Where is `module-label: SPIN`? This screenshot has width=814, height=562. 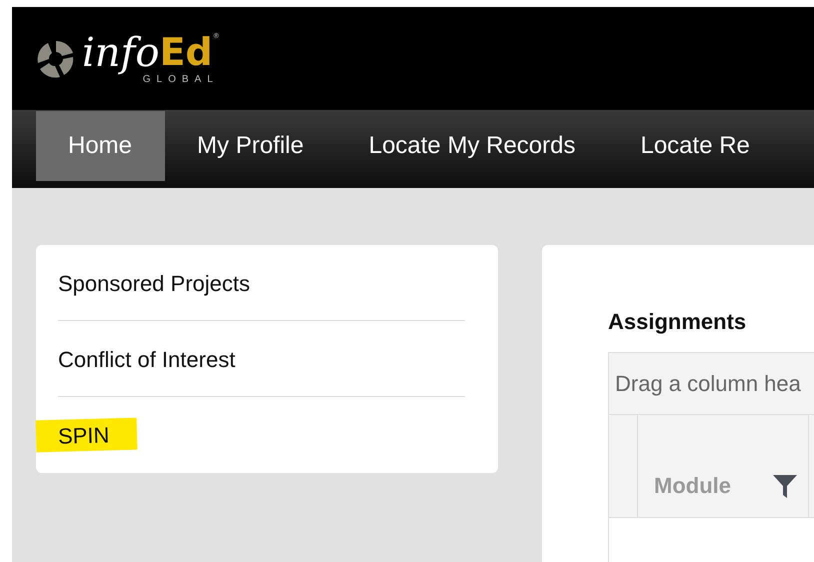
module-label: SPIN is located at coordinates (87, 435).